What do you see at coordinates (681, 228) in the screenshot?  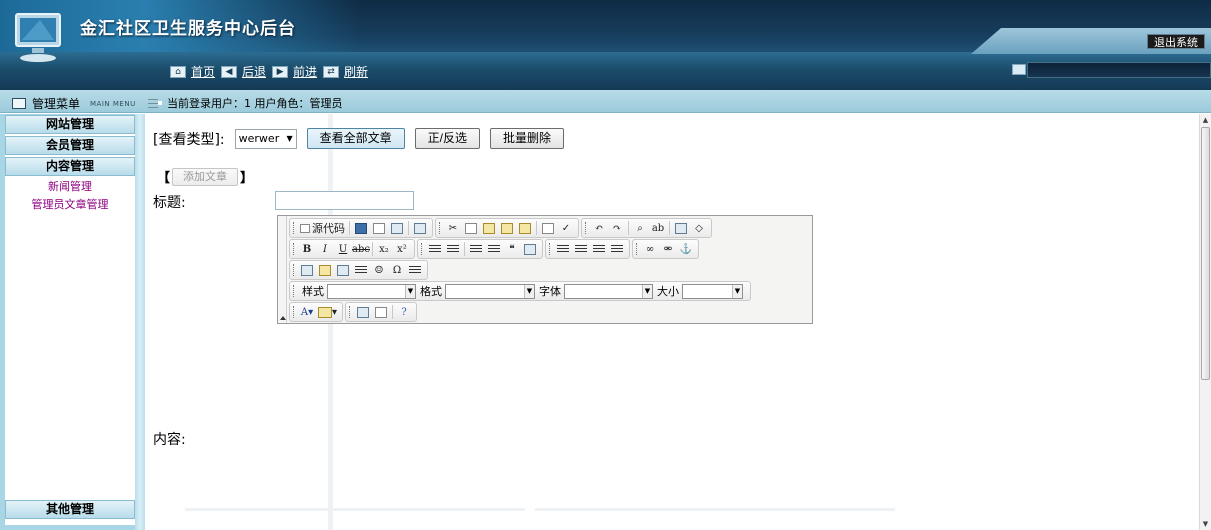 I see `select-all-icon` at bounding box center [681, 228].